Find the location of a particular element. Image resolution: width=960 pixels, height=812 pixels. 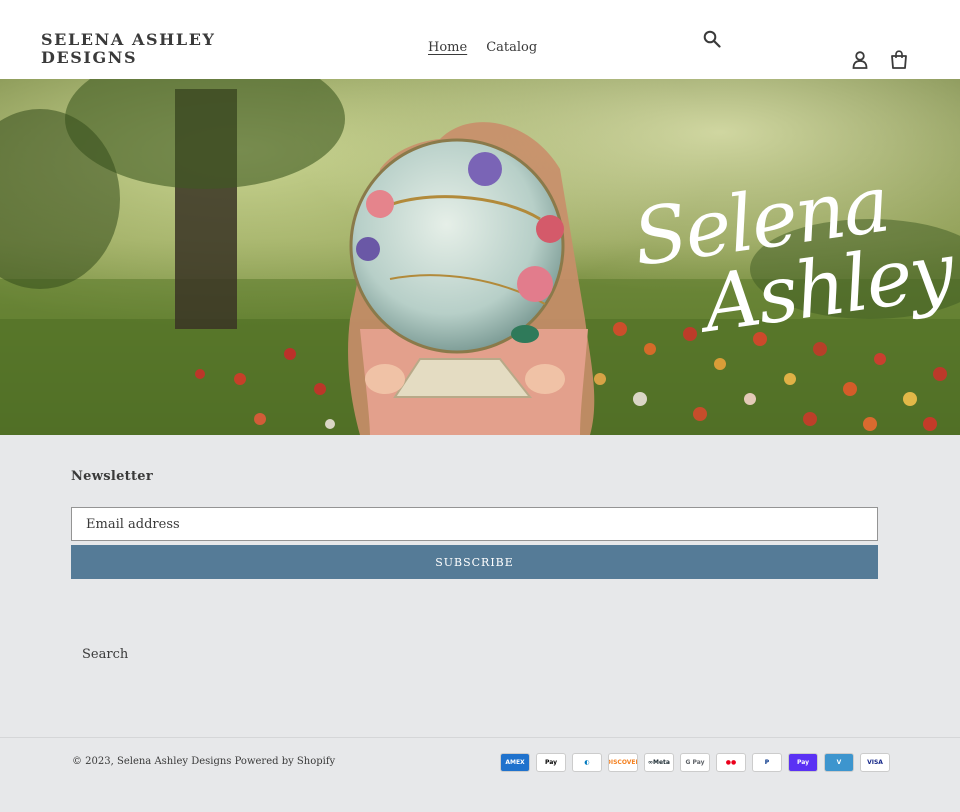

google-pay-icon: G Pay is located at coordinates (695, 762).